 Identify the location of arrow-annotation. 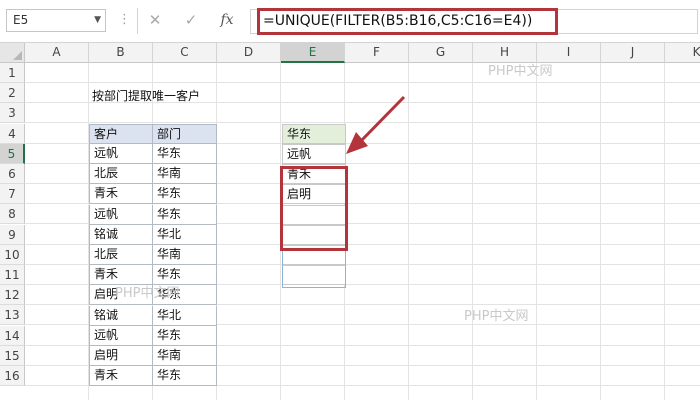
(376, 124).